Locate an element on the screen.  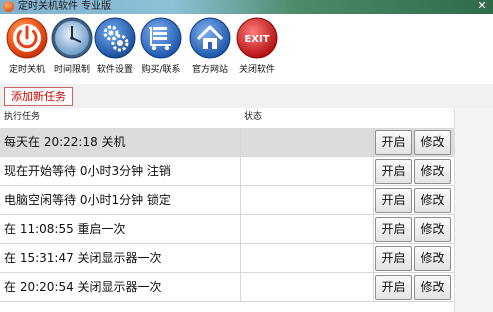
header-status: 状态 is located at coordinates (253, 117).